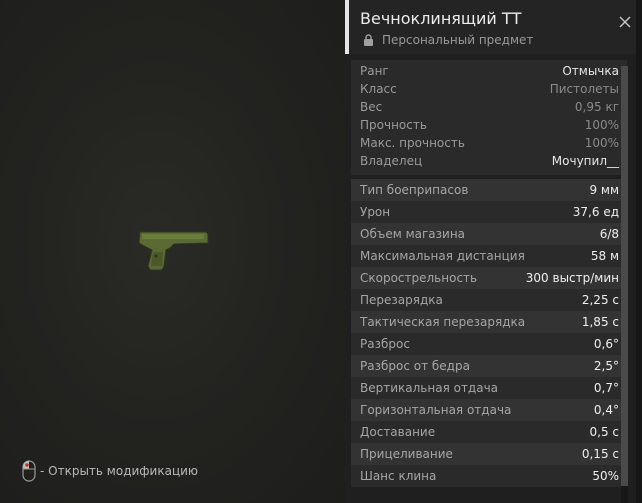 This screenshot has width=642, height=503. Describe the element at coordinates (375, 212) in the screenshot. I see `stat-label: Урон` at that location.